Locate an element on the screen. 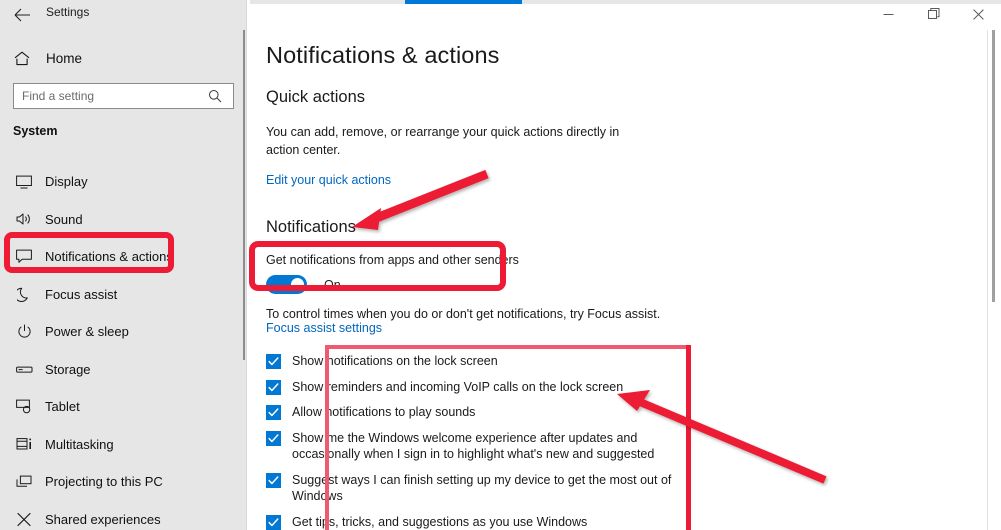 The image size is (1001, 530). sidebar-group-title: System is located at coordinates (35, 131).